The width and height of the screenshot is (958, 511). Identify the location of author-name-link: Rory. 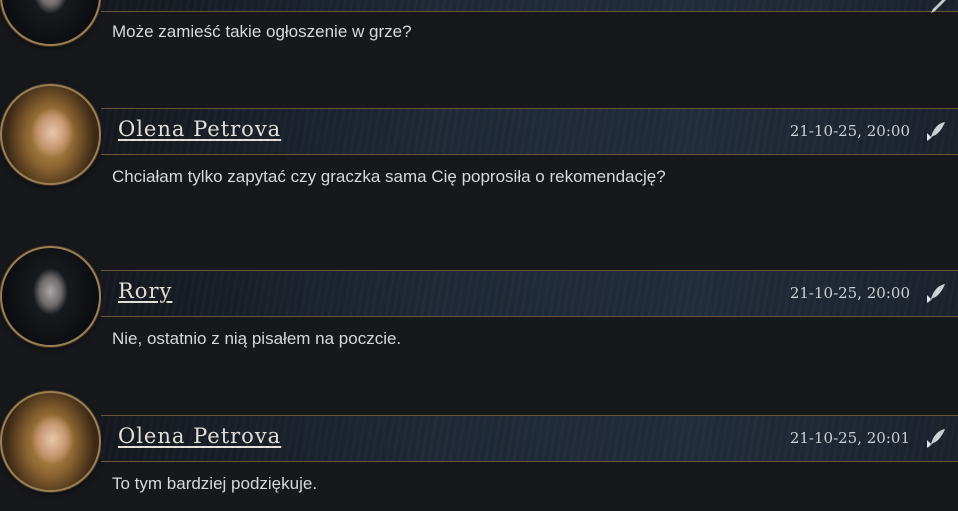
(145, 291).